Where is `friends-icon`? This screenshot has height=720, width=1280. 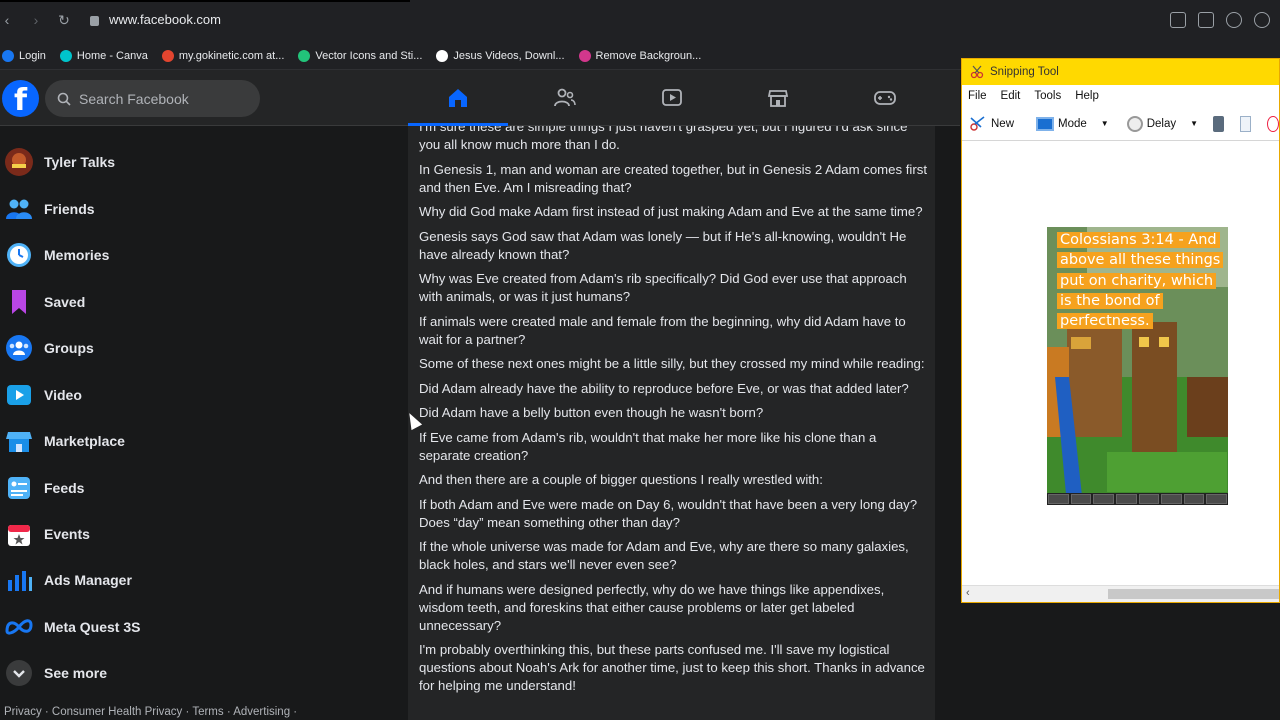 friends-icon is located at coordinates (19, 209).